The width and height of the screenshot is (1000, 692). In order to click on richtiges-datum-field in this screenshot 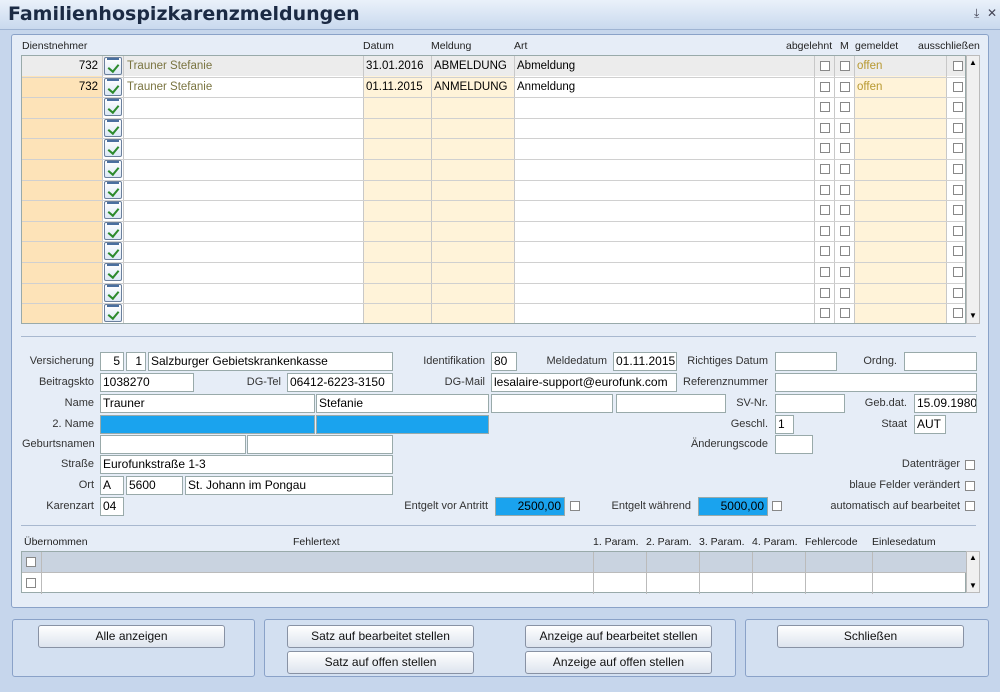, I will do `click(806, 361)`.